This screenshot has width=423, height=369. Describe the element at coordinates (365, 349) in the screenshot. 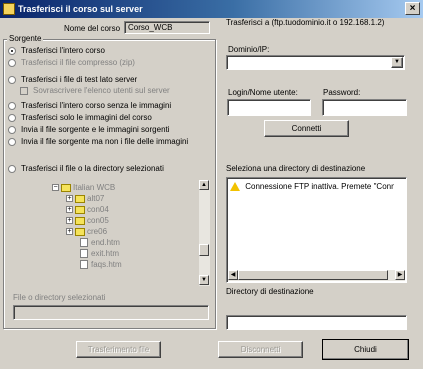

I see `close-button: Chiudi` at that location.